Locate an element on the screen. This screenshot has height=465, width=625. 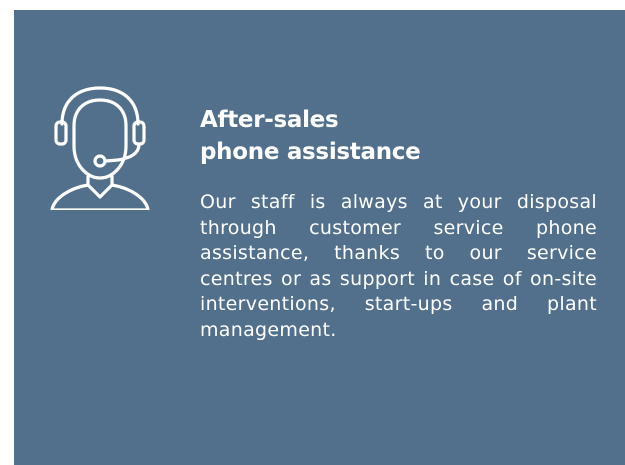
title-line-1: After-sales is located at coordinates (269, 120).